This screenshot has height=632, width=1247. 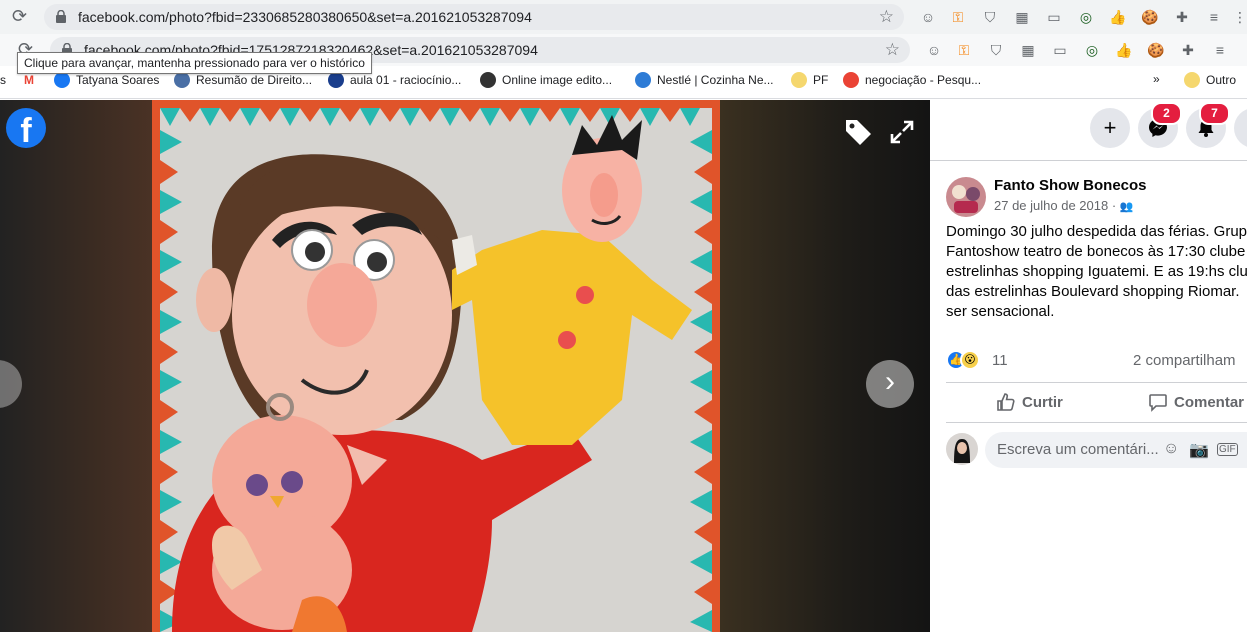 I want to click on comment-button: Comentar, so click(x=1196, y=402).